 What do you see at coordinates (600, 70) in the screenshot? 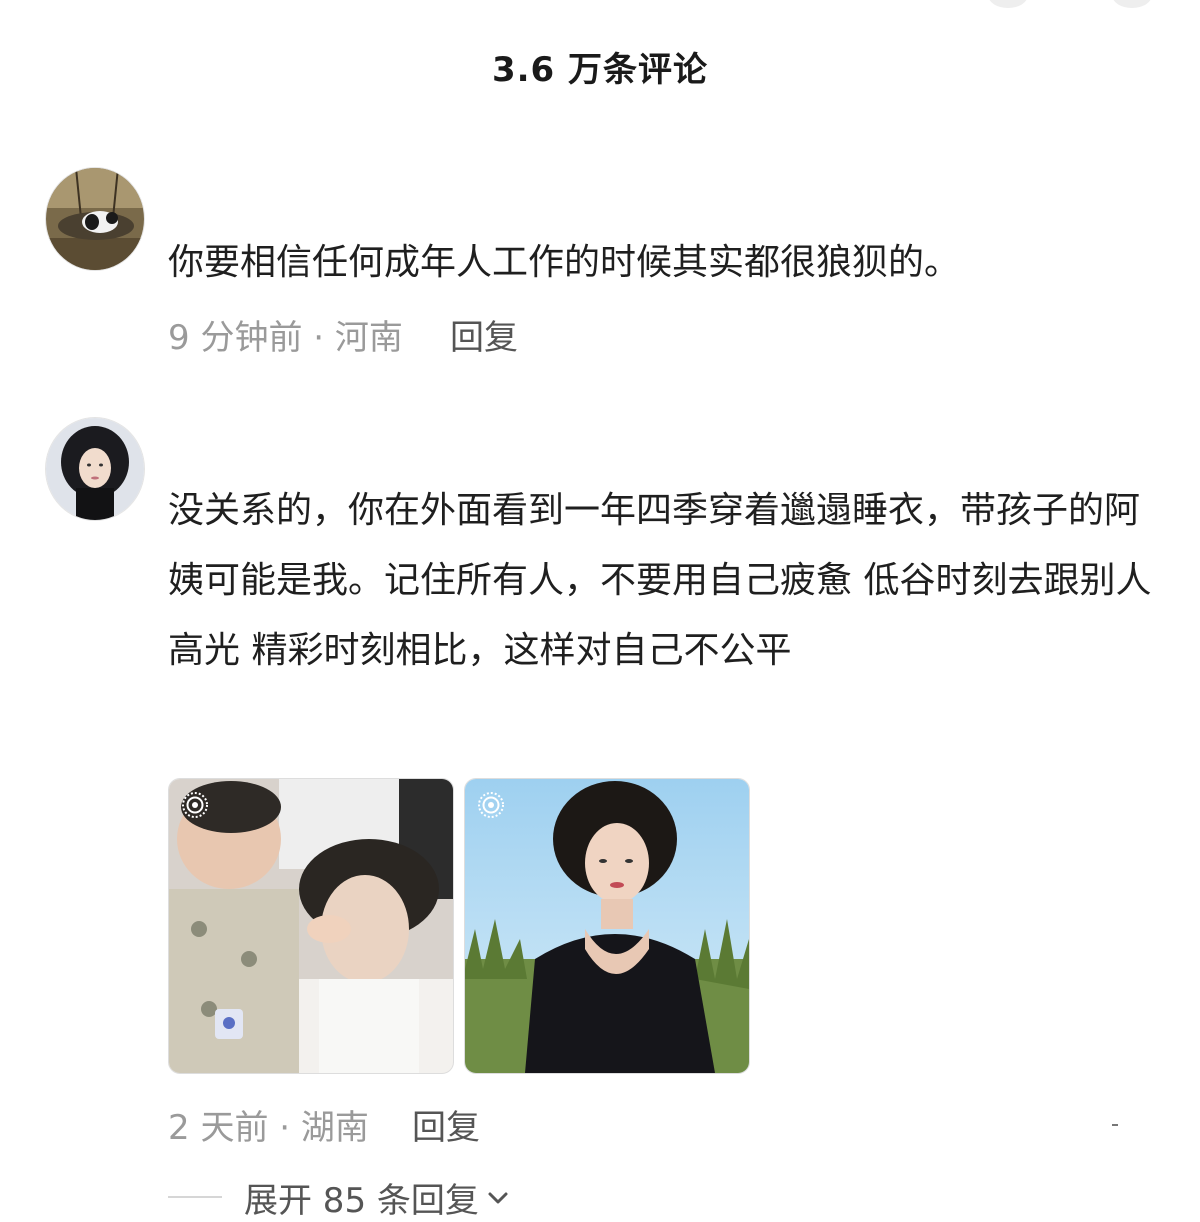
I see `comments-count-title: 3.6 万条评论` at bounding box center [600, 70].